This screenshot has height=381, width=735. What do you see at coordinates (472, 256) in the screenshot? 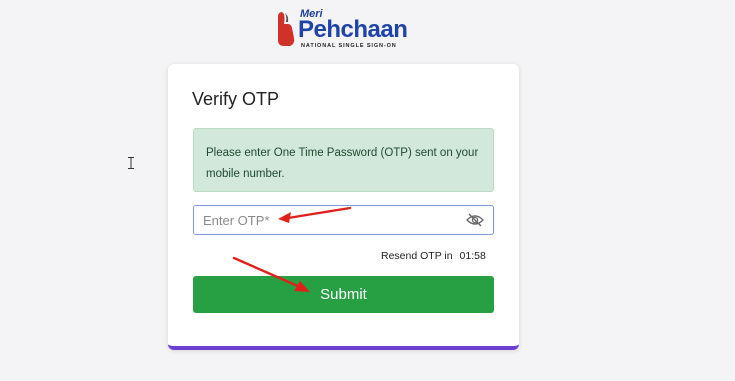
I see `resend-otp-timer: 01:58` at bounding box center [472, 256].